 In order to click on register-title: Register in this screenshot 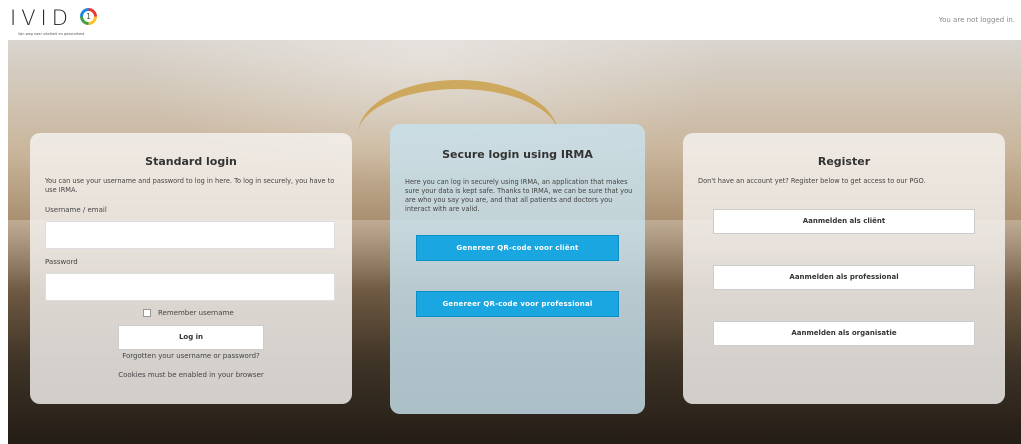, I will do `click(844, 161)`.